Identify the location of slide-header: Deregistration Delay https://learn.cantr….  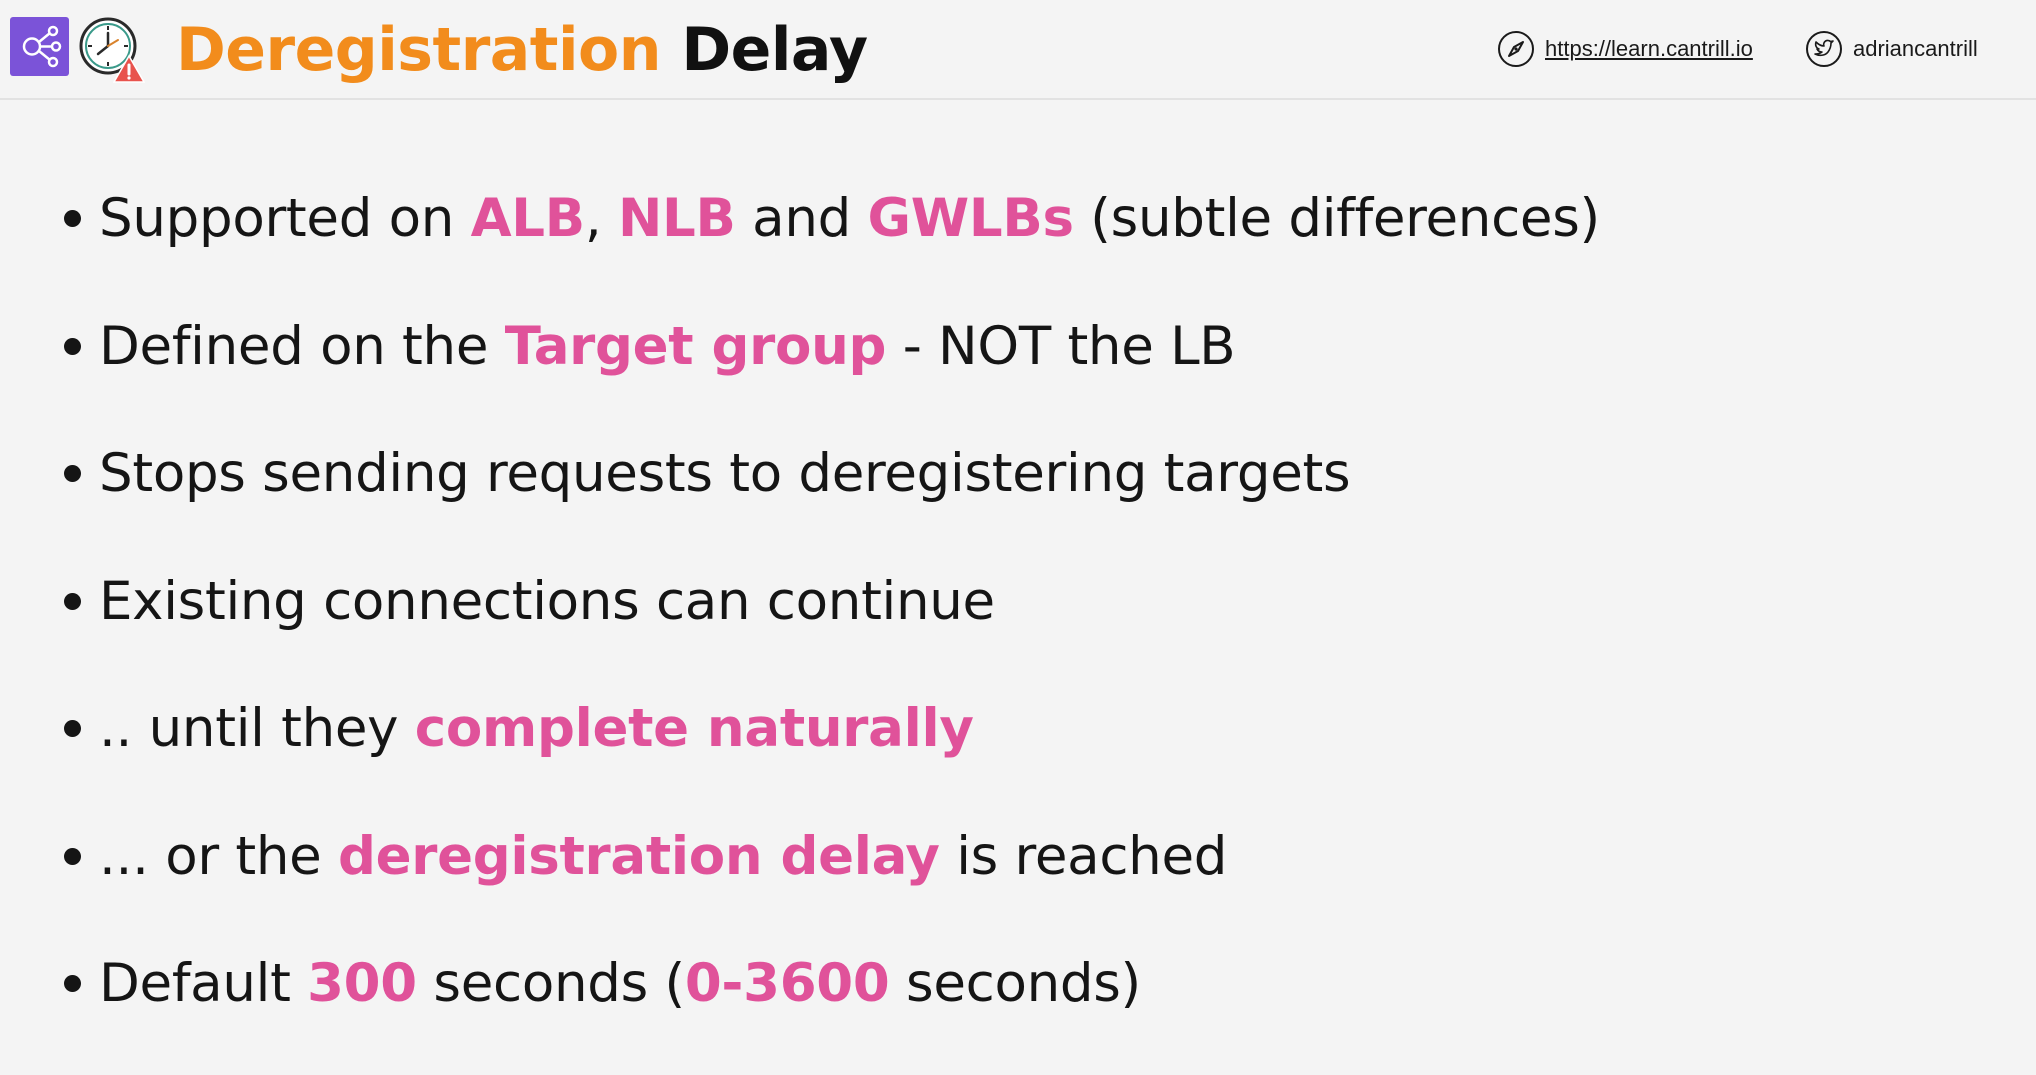
(1018, 50).